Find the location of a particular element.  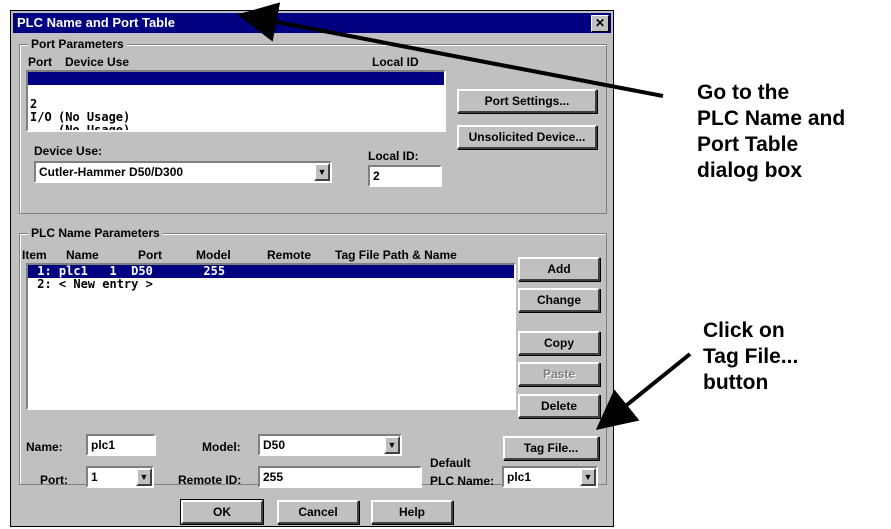

annotation-click-tag-file: Click on Tag File... button is located at coordinates (750, 357).